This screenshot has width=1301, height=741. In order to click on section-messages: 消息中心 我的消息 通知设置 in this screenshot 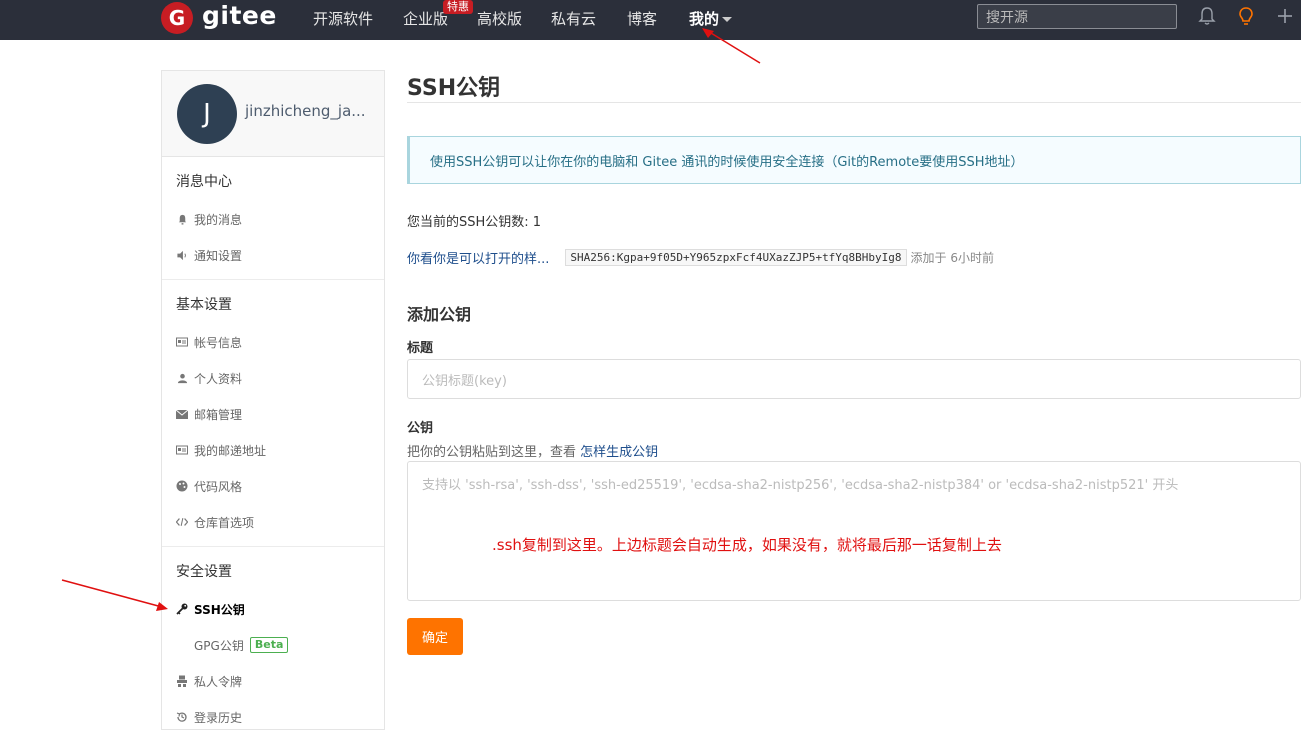, I will do `click(273, 218)`.